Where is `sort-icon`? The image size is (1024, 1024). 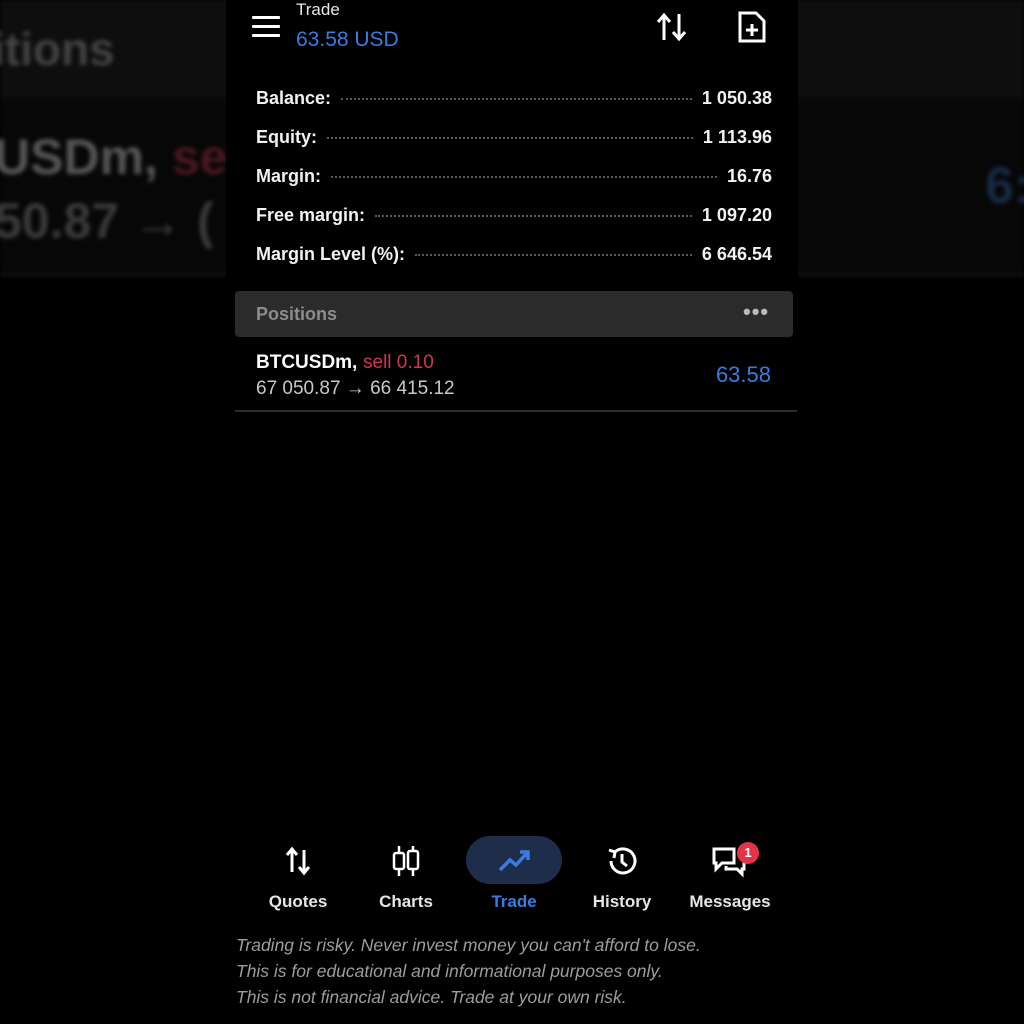
sort-icon is located at coordinates (672, 27).